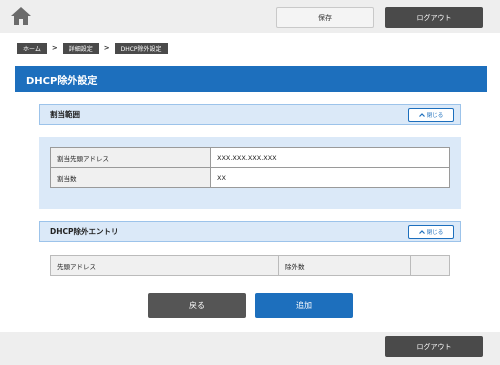 The image size is (500, 365). I want to click on exclusion-entries-title: DHCP除外エントリ, so click(84, 231).